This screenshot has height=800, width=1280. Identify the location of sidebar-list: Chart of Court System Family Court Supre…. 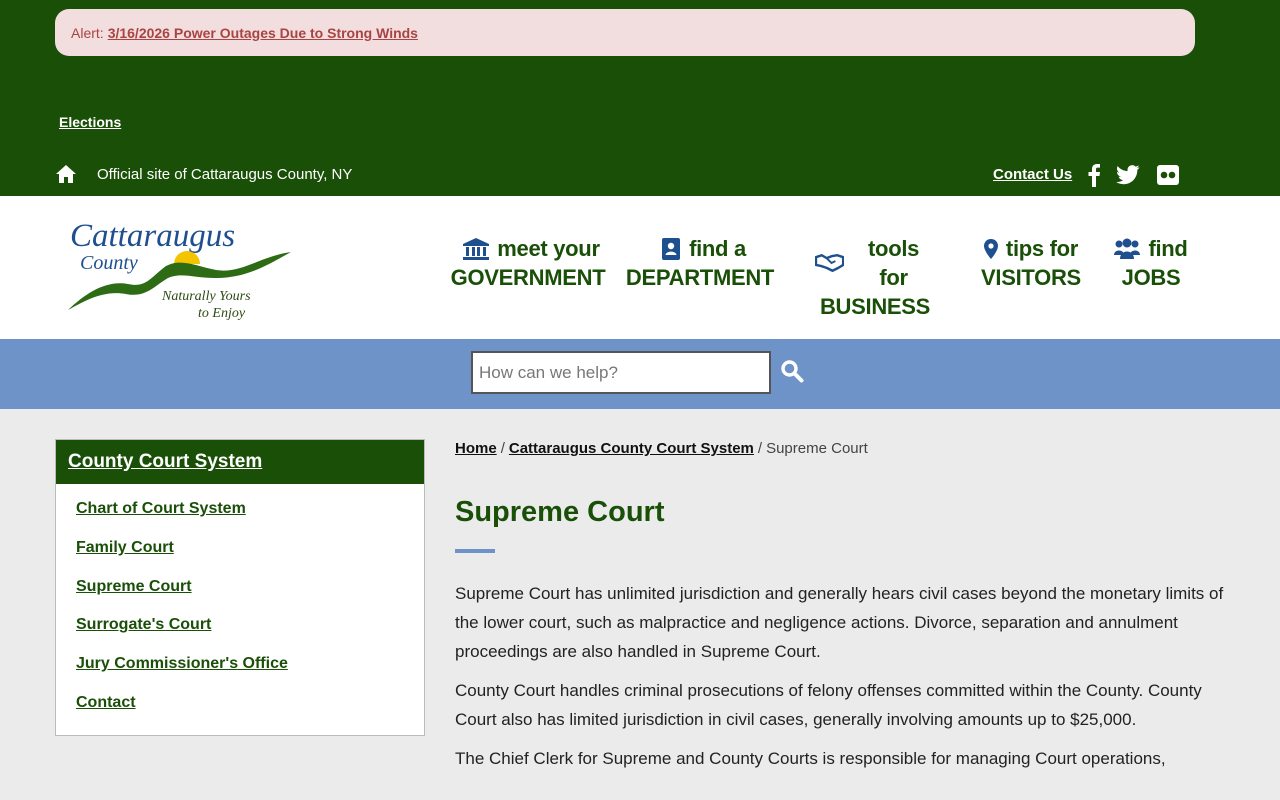
(240, 608).